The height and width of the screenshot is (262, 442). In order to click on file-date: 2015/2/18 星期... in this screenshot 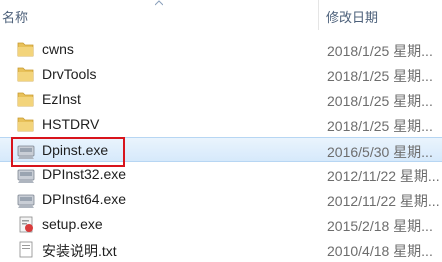, I will do `click(380, 226)`.